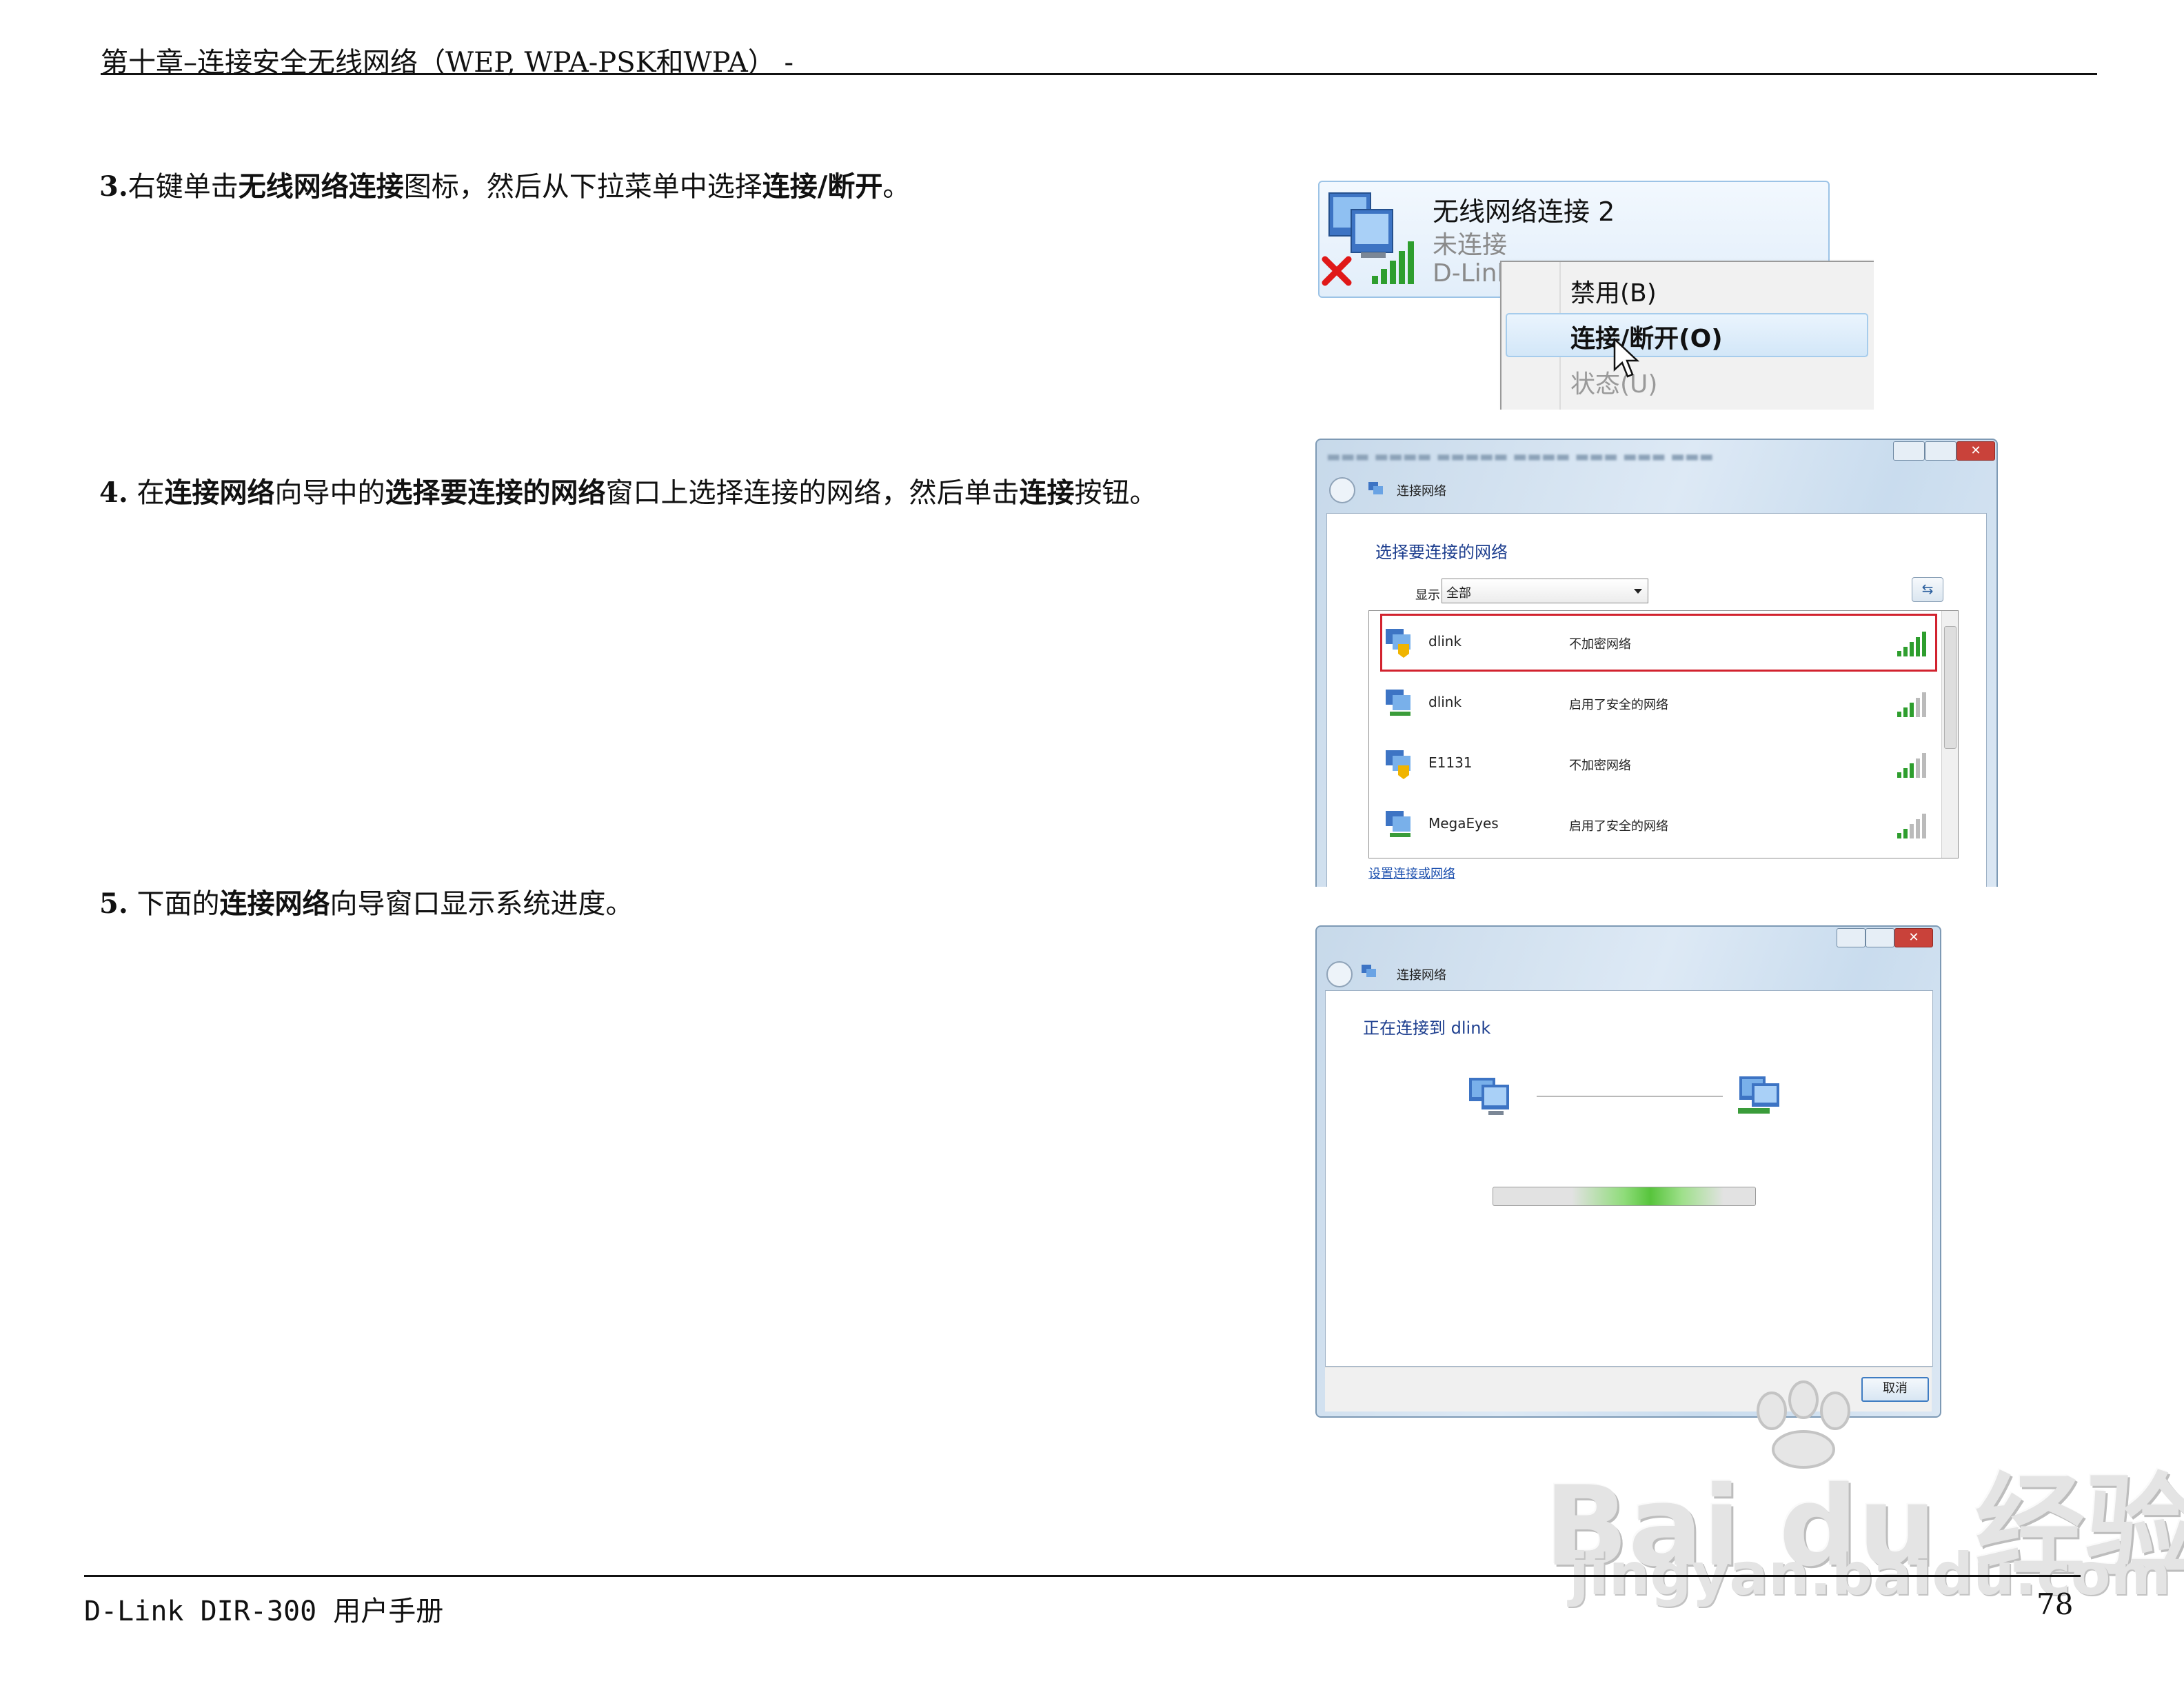  I want to click on context-menu: 禁用(B) 连接/断开(O) 状态(U), so click(1687, 335).